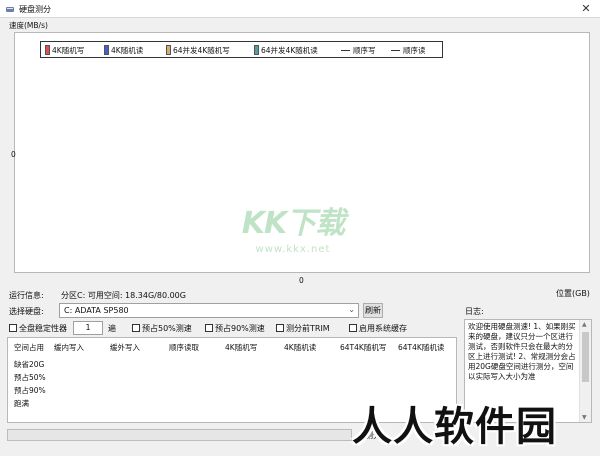  Describe the element at coordinates (112, 328) in the screenshot. I see `pass-count-unit: 遍` at that location.